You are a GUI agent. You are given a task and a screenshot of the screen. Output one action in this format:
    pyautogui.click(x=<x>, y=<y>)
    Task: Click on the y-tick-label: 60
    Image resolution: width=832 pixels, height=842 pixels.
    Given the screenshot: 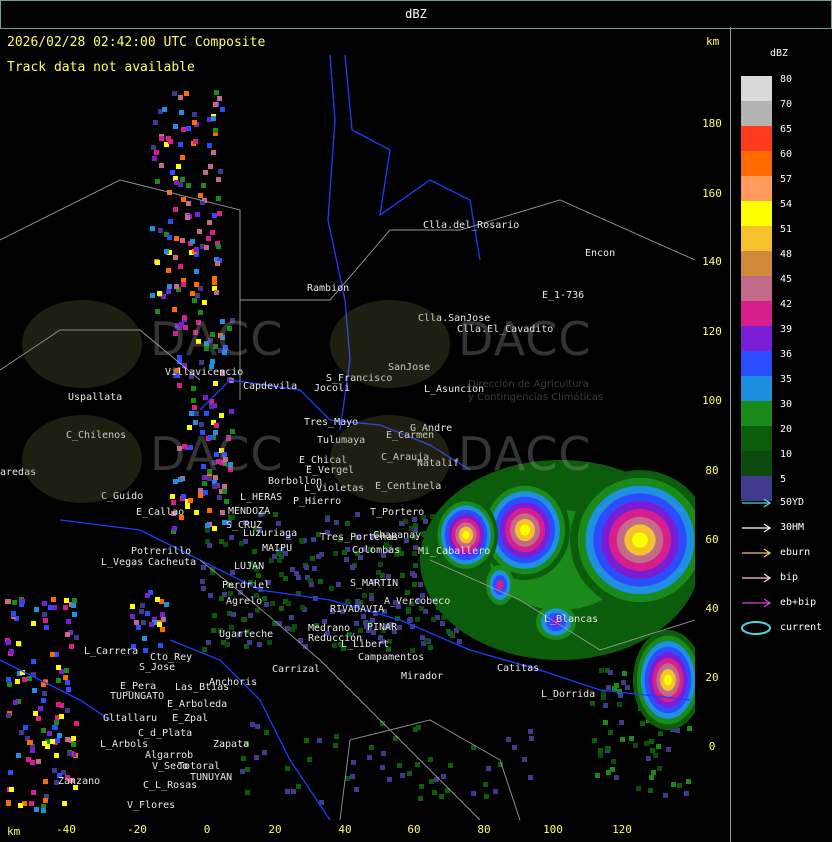 What is the action you would take?
    pyautogui.click(x=712, y=539)
    